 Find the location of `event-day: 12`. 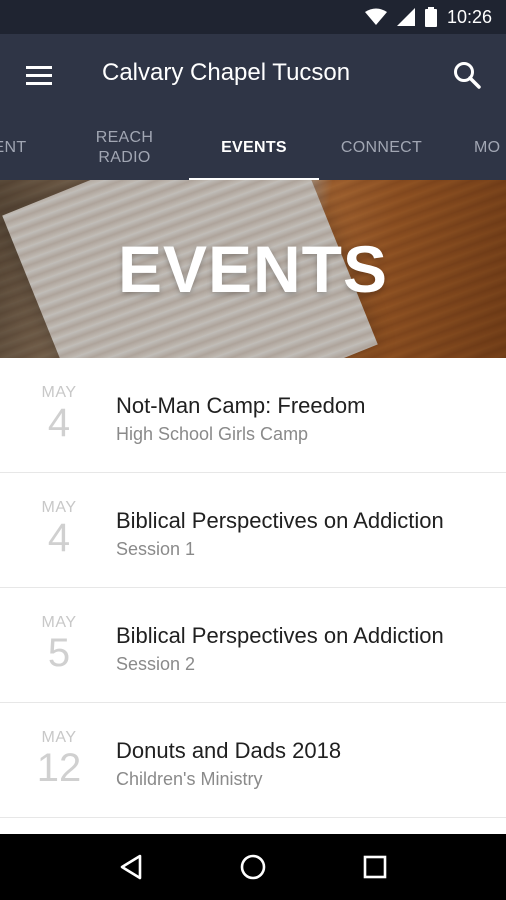

event-day: 12 is located at coordinates (59, 768).